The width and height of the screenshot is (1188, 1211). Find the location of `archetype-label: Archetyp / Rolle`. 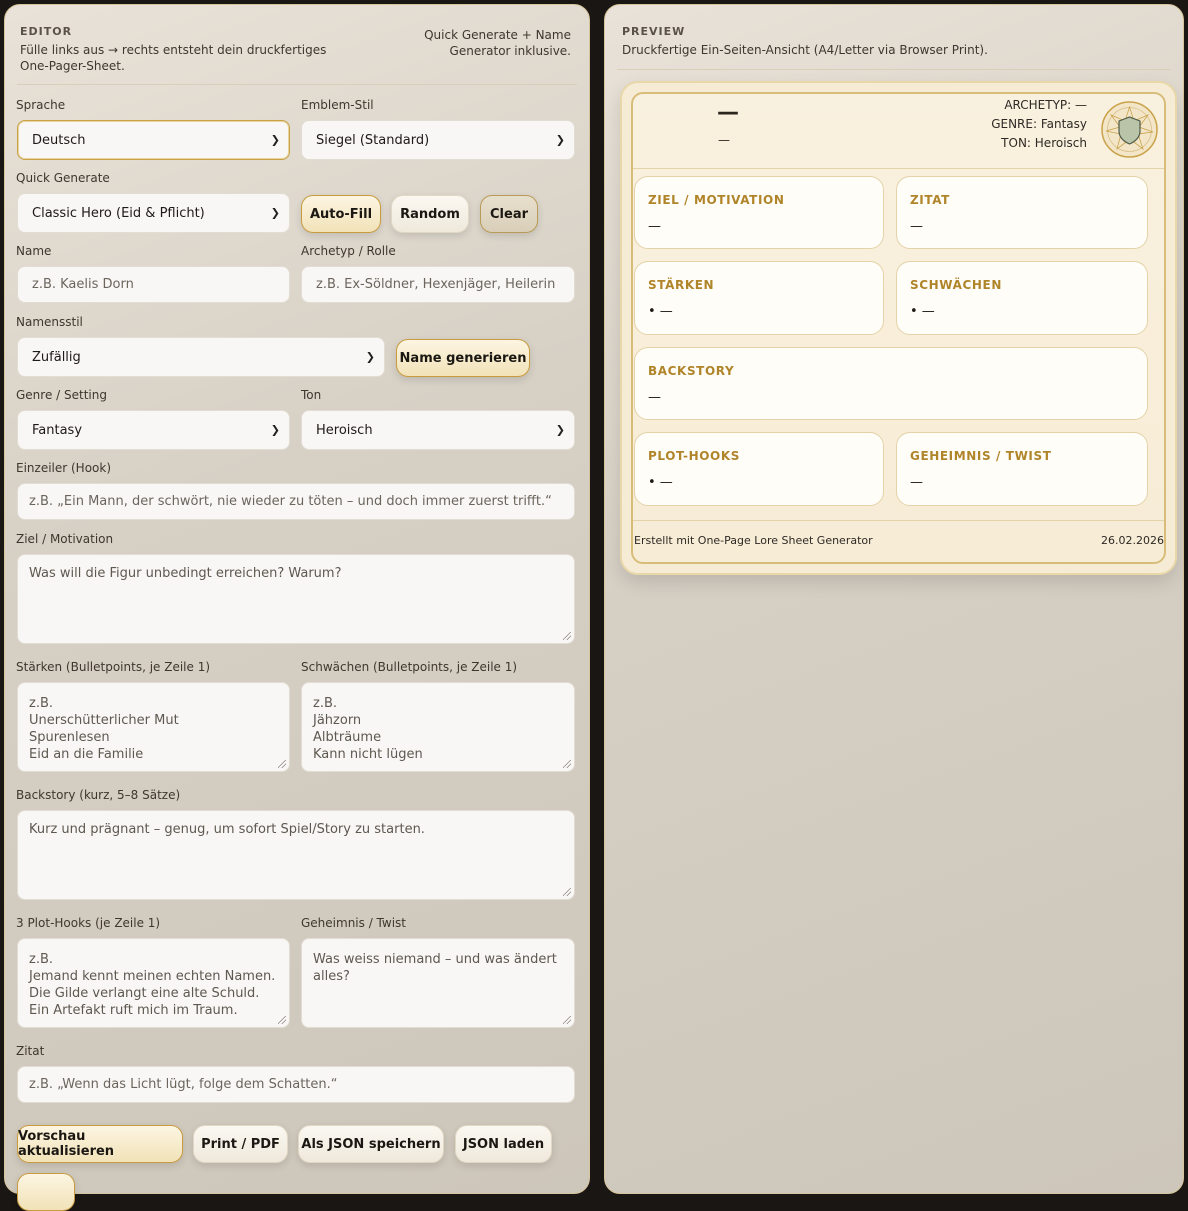

archetype-label: Archetyp / Rolle is located at coordinates (348, 251).